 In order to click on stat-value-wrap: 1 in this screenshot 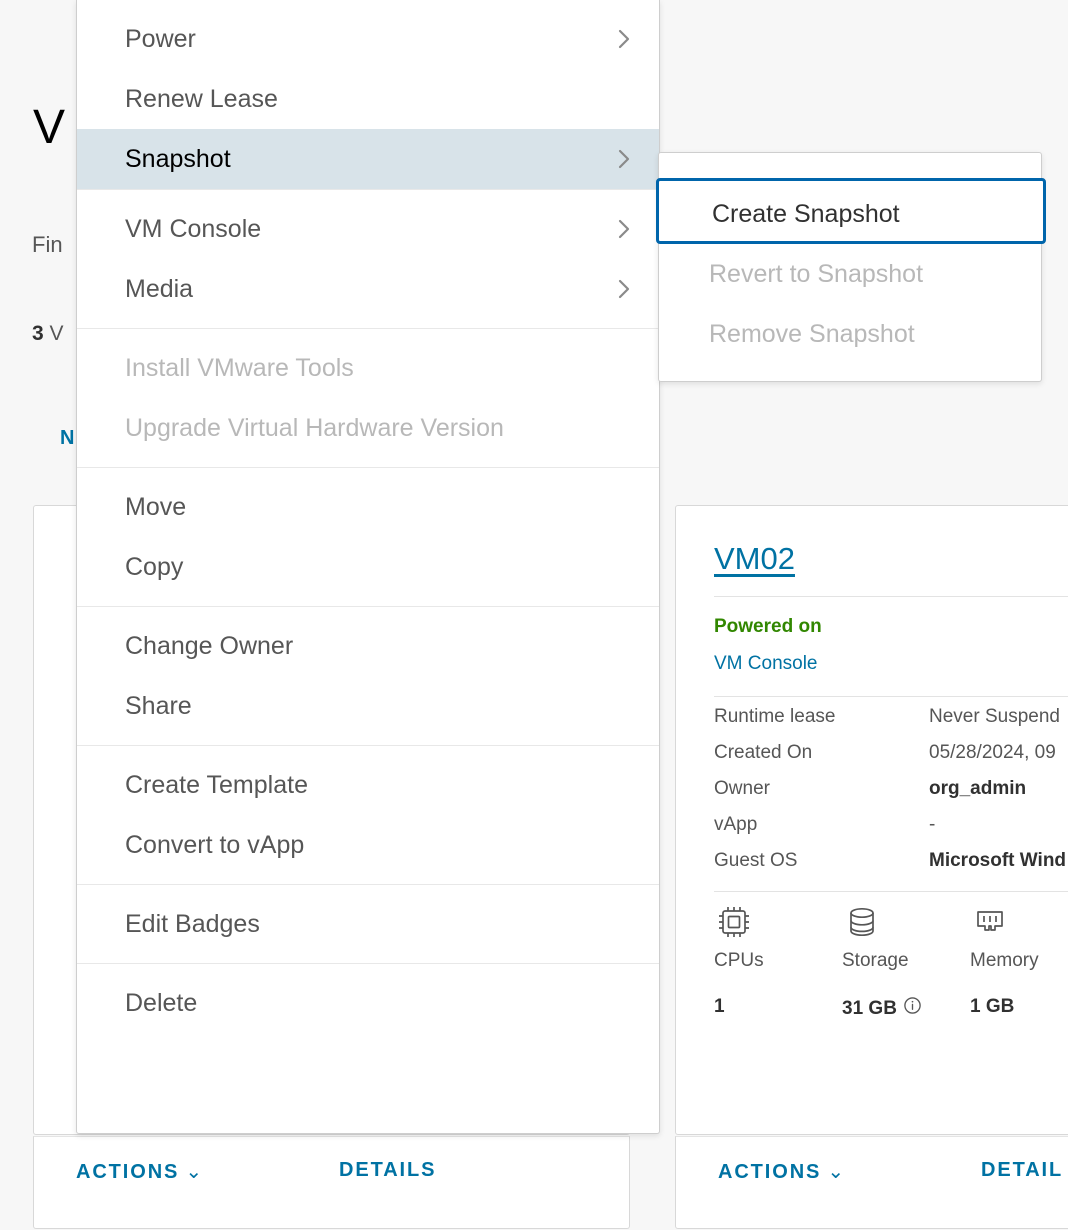, I will do `click(778, 1007)`.